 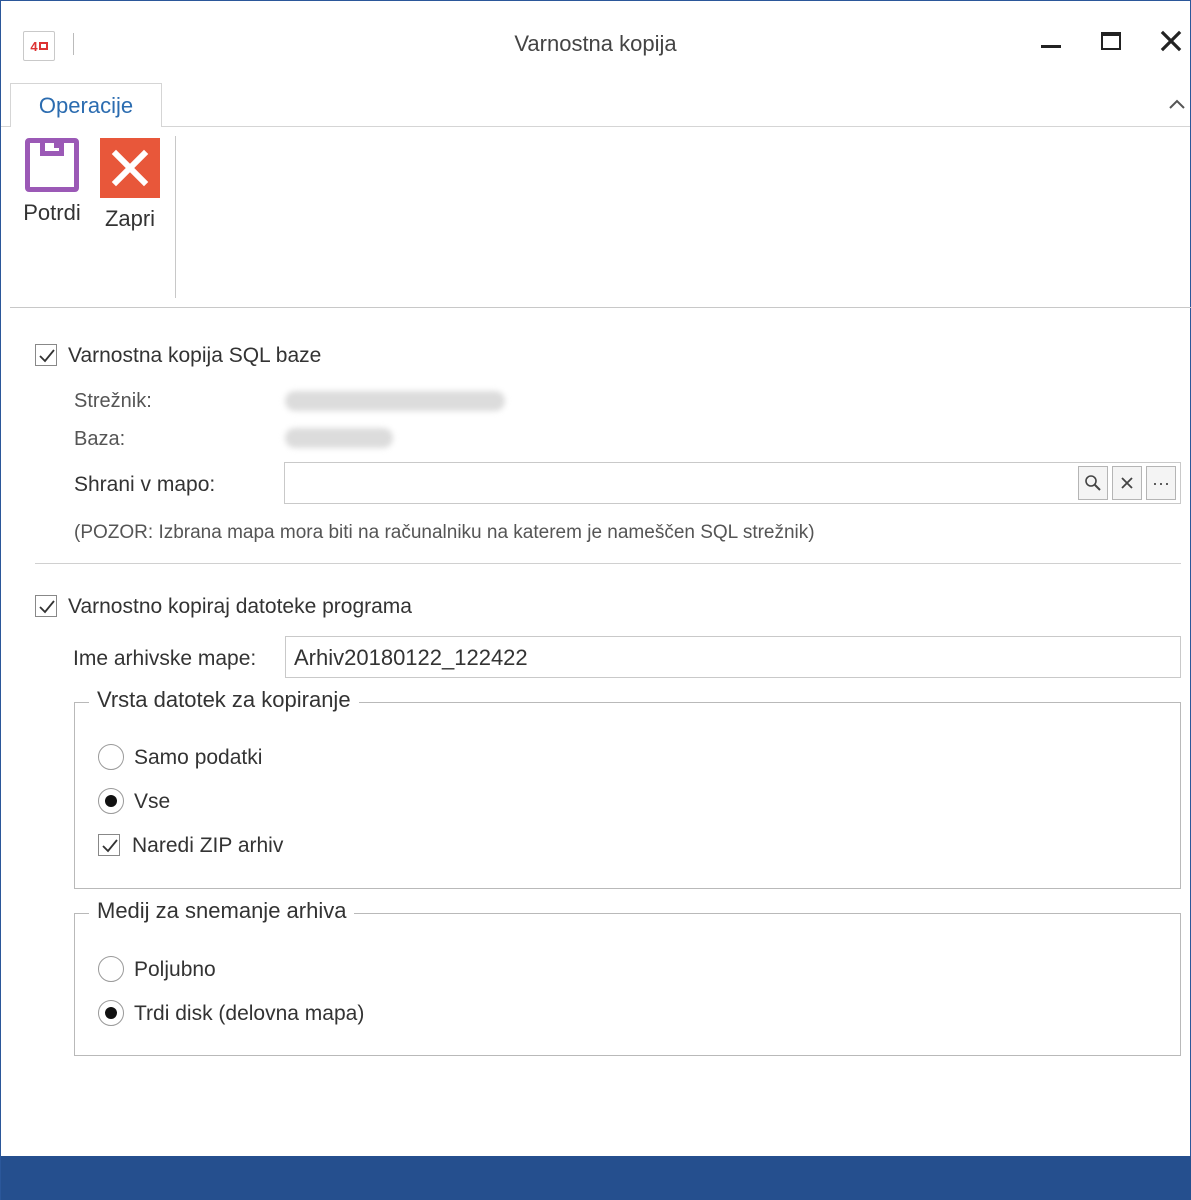 I want to click on maximize-icon, so click(x=1111, y=41).